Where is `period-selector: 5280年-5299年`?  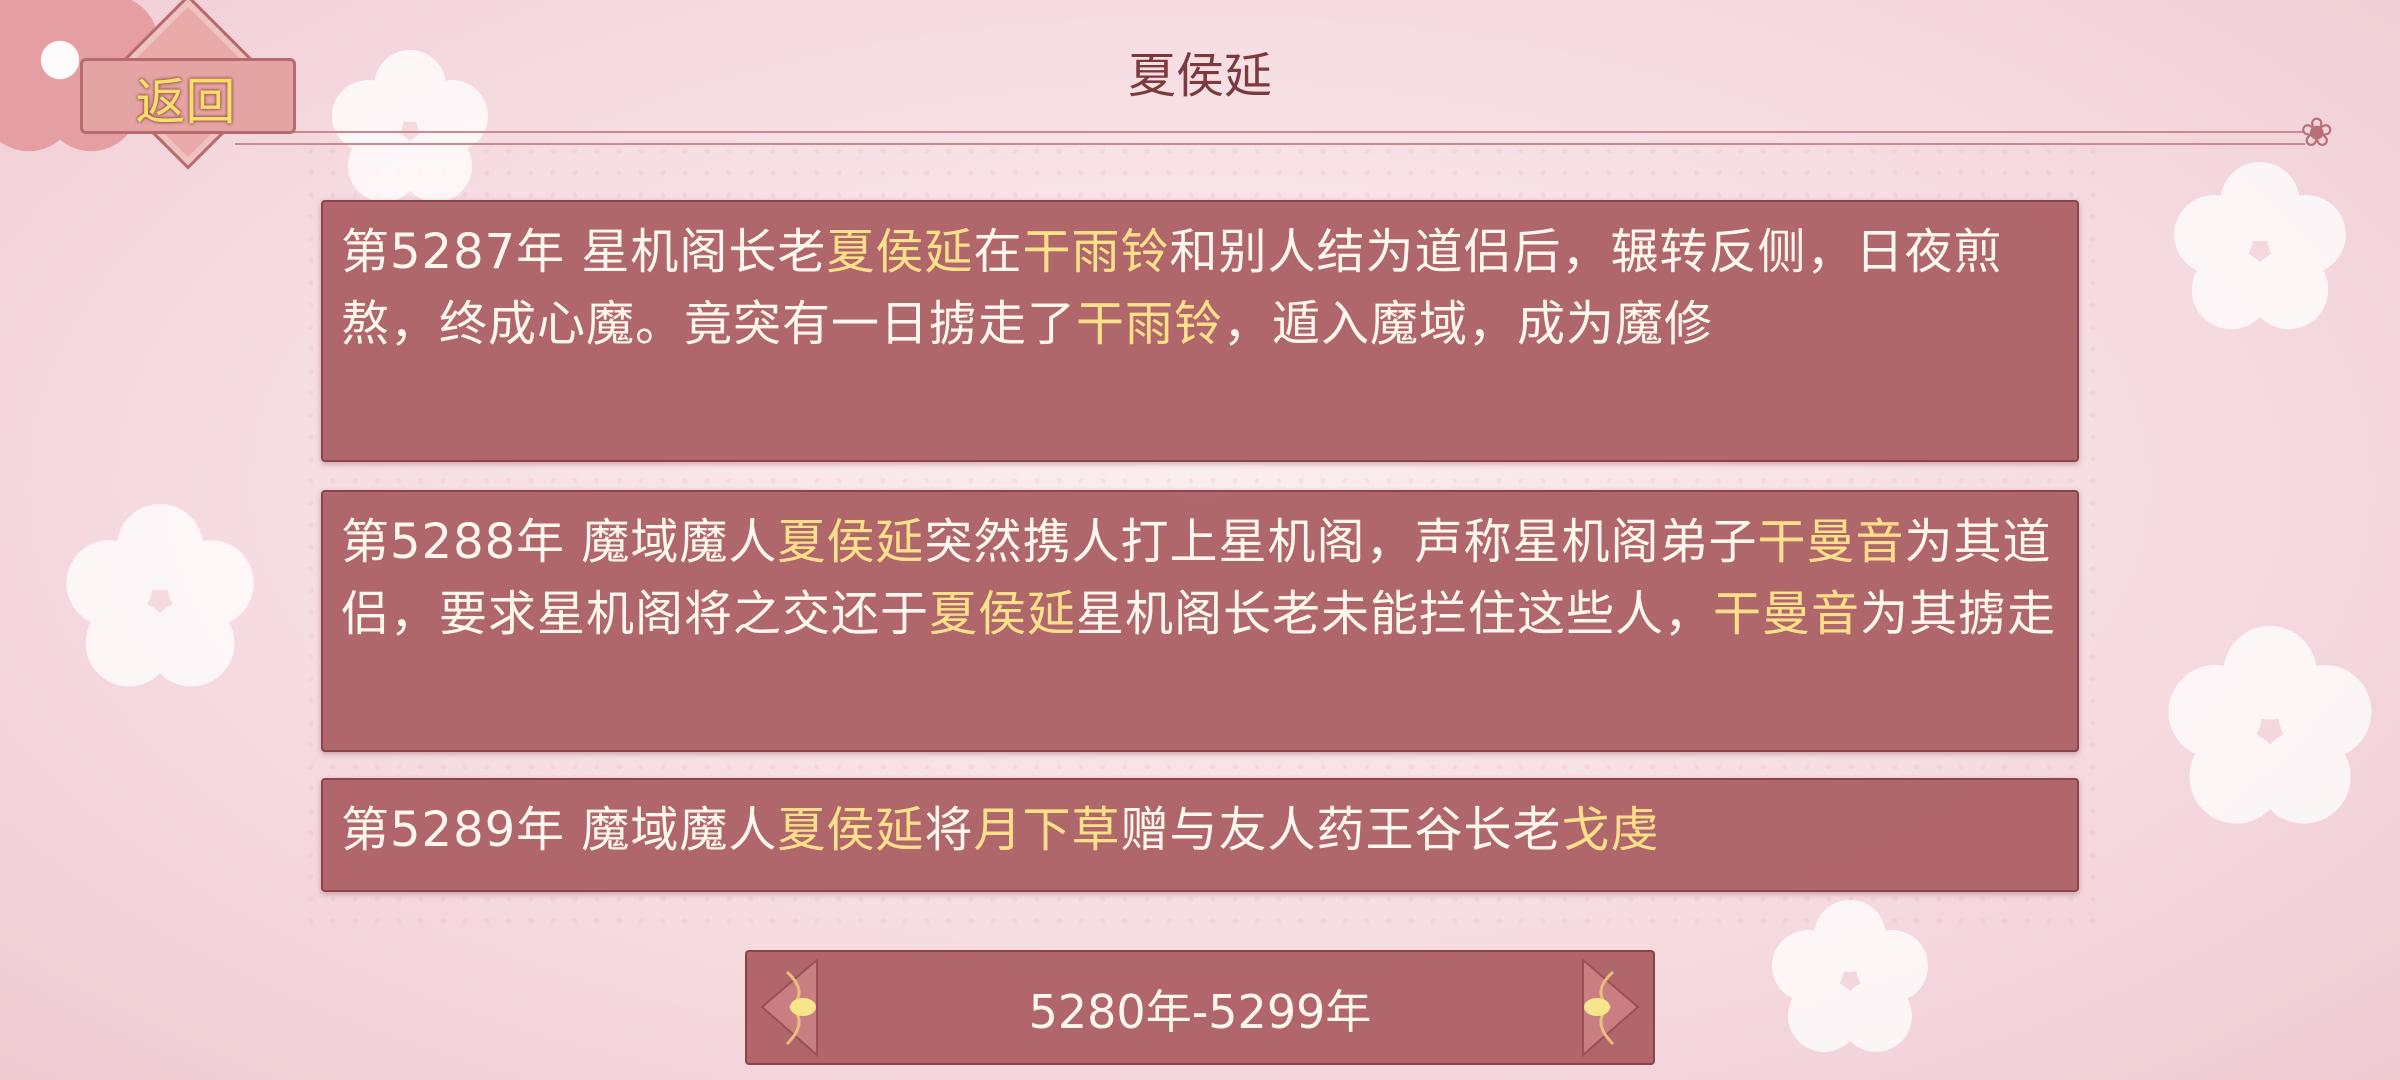 period-selector: 5280年-5299年 is located at coordinates (1200, 1007).